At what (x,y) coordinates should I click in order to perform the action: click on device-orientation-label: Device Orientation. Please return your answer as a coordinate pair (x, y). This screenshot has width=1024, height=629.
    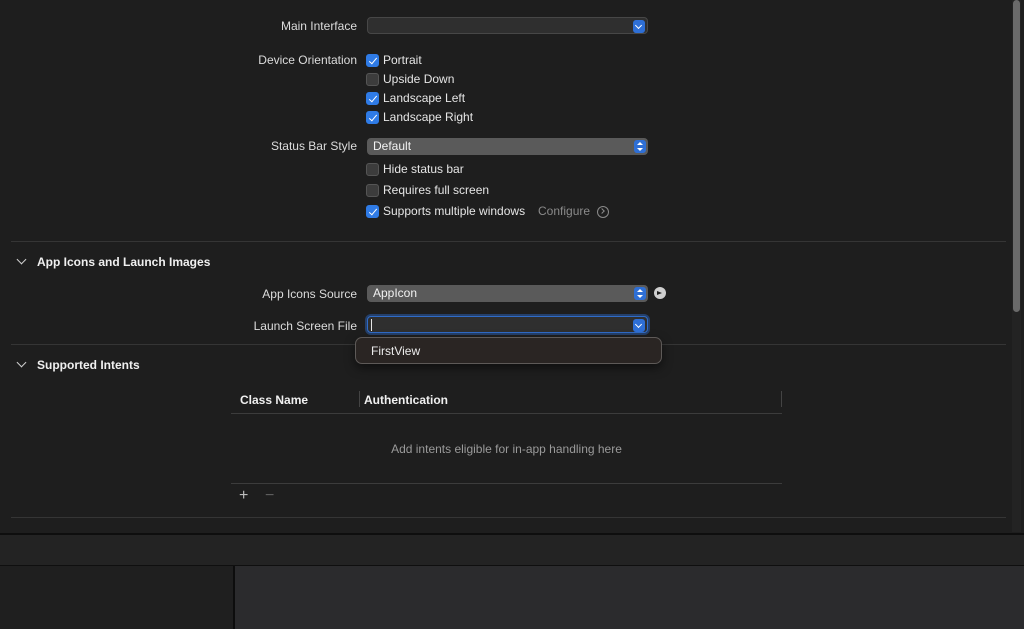
    Looking at the image, I should click on (307, 60).